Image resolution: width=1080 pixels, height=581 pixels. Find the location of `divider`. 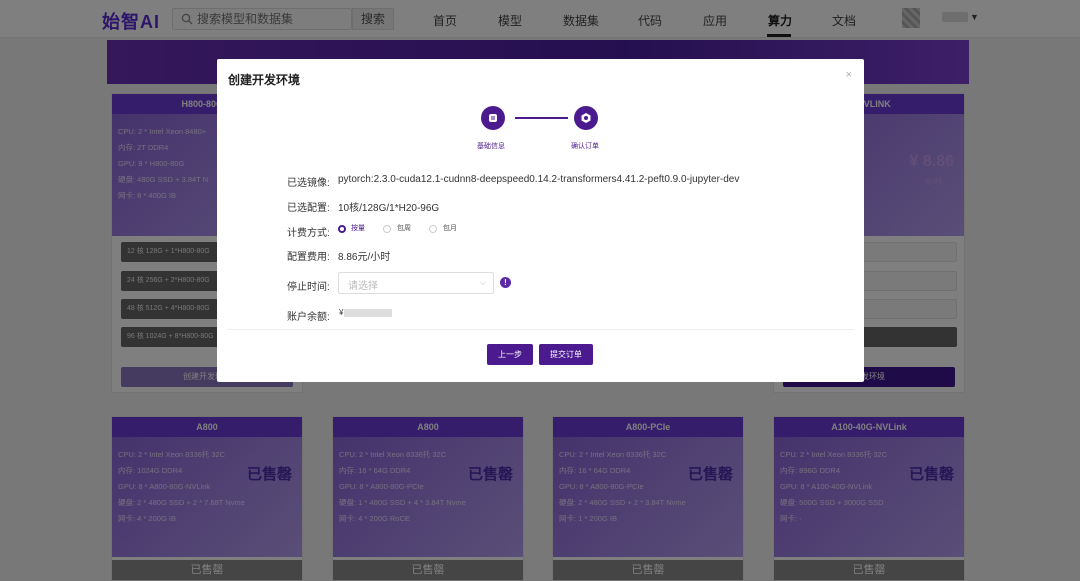

divider is located at coordinates (540, 329).